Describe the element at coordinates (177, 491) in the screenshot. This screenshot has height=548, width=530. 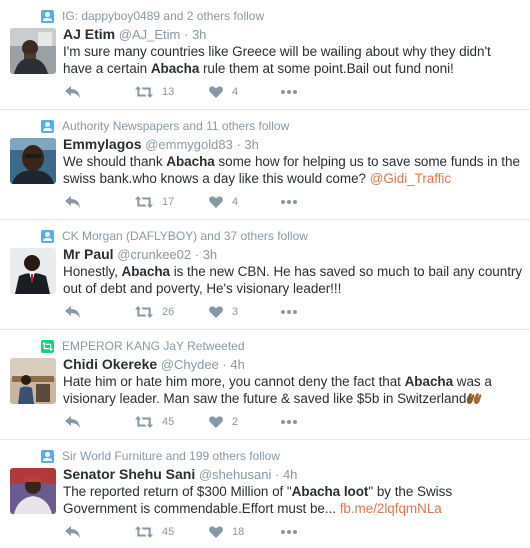
I see `text-segment: The reported return of $300 Million of "` at that location.